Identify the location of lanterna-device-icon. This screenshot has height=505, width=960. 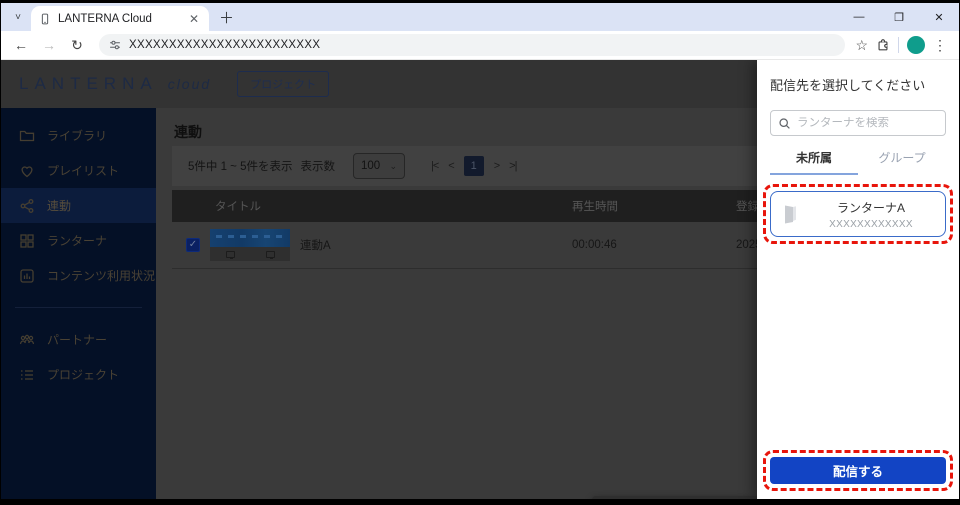
(790, 214).